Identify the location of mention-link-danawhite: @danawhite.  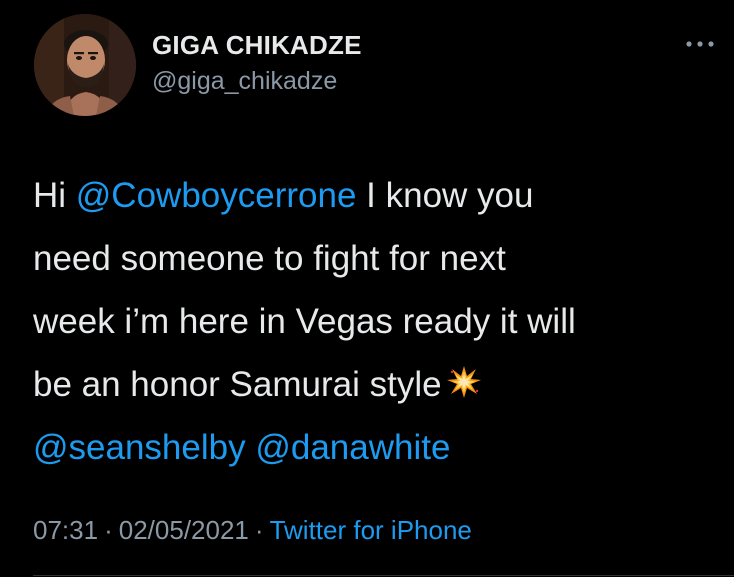
(352, 447).